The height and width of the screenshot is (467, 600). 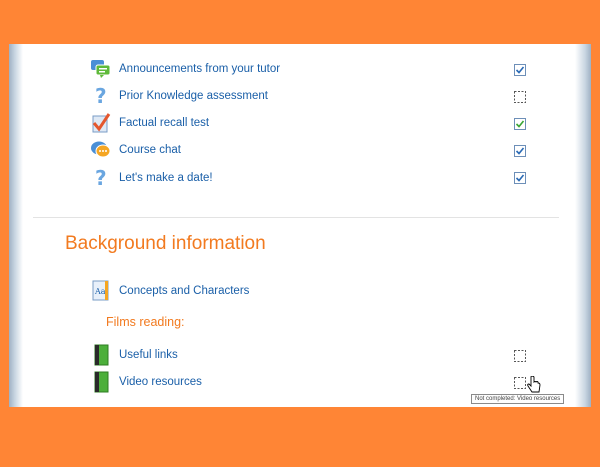 What do you see at coordinates (160, 382) in the screenshot?
I see `activity-label: Video resources` at bounding box center [160, 382].